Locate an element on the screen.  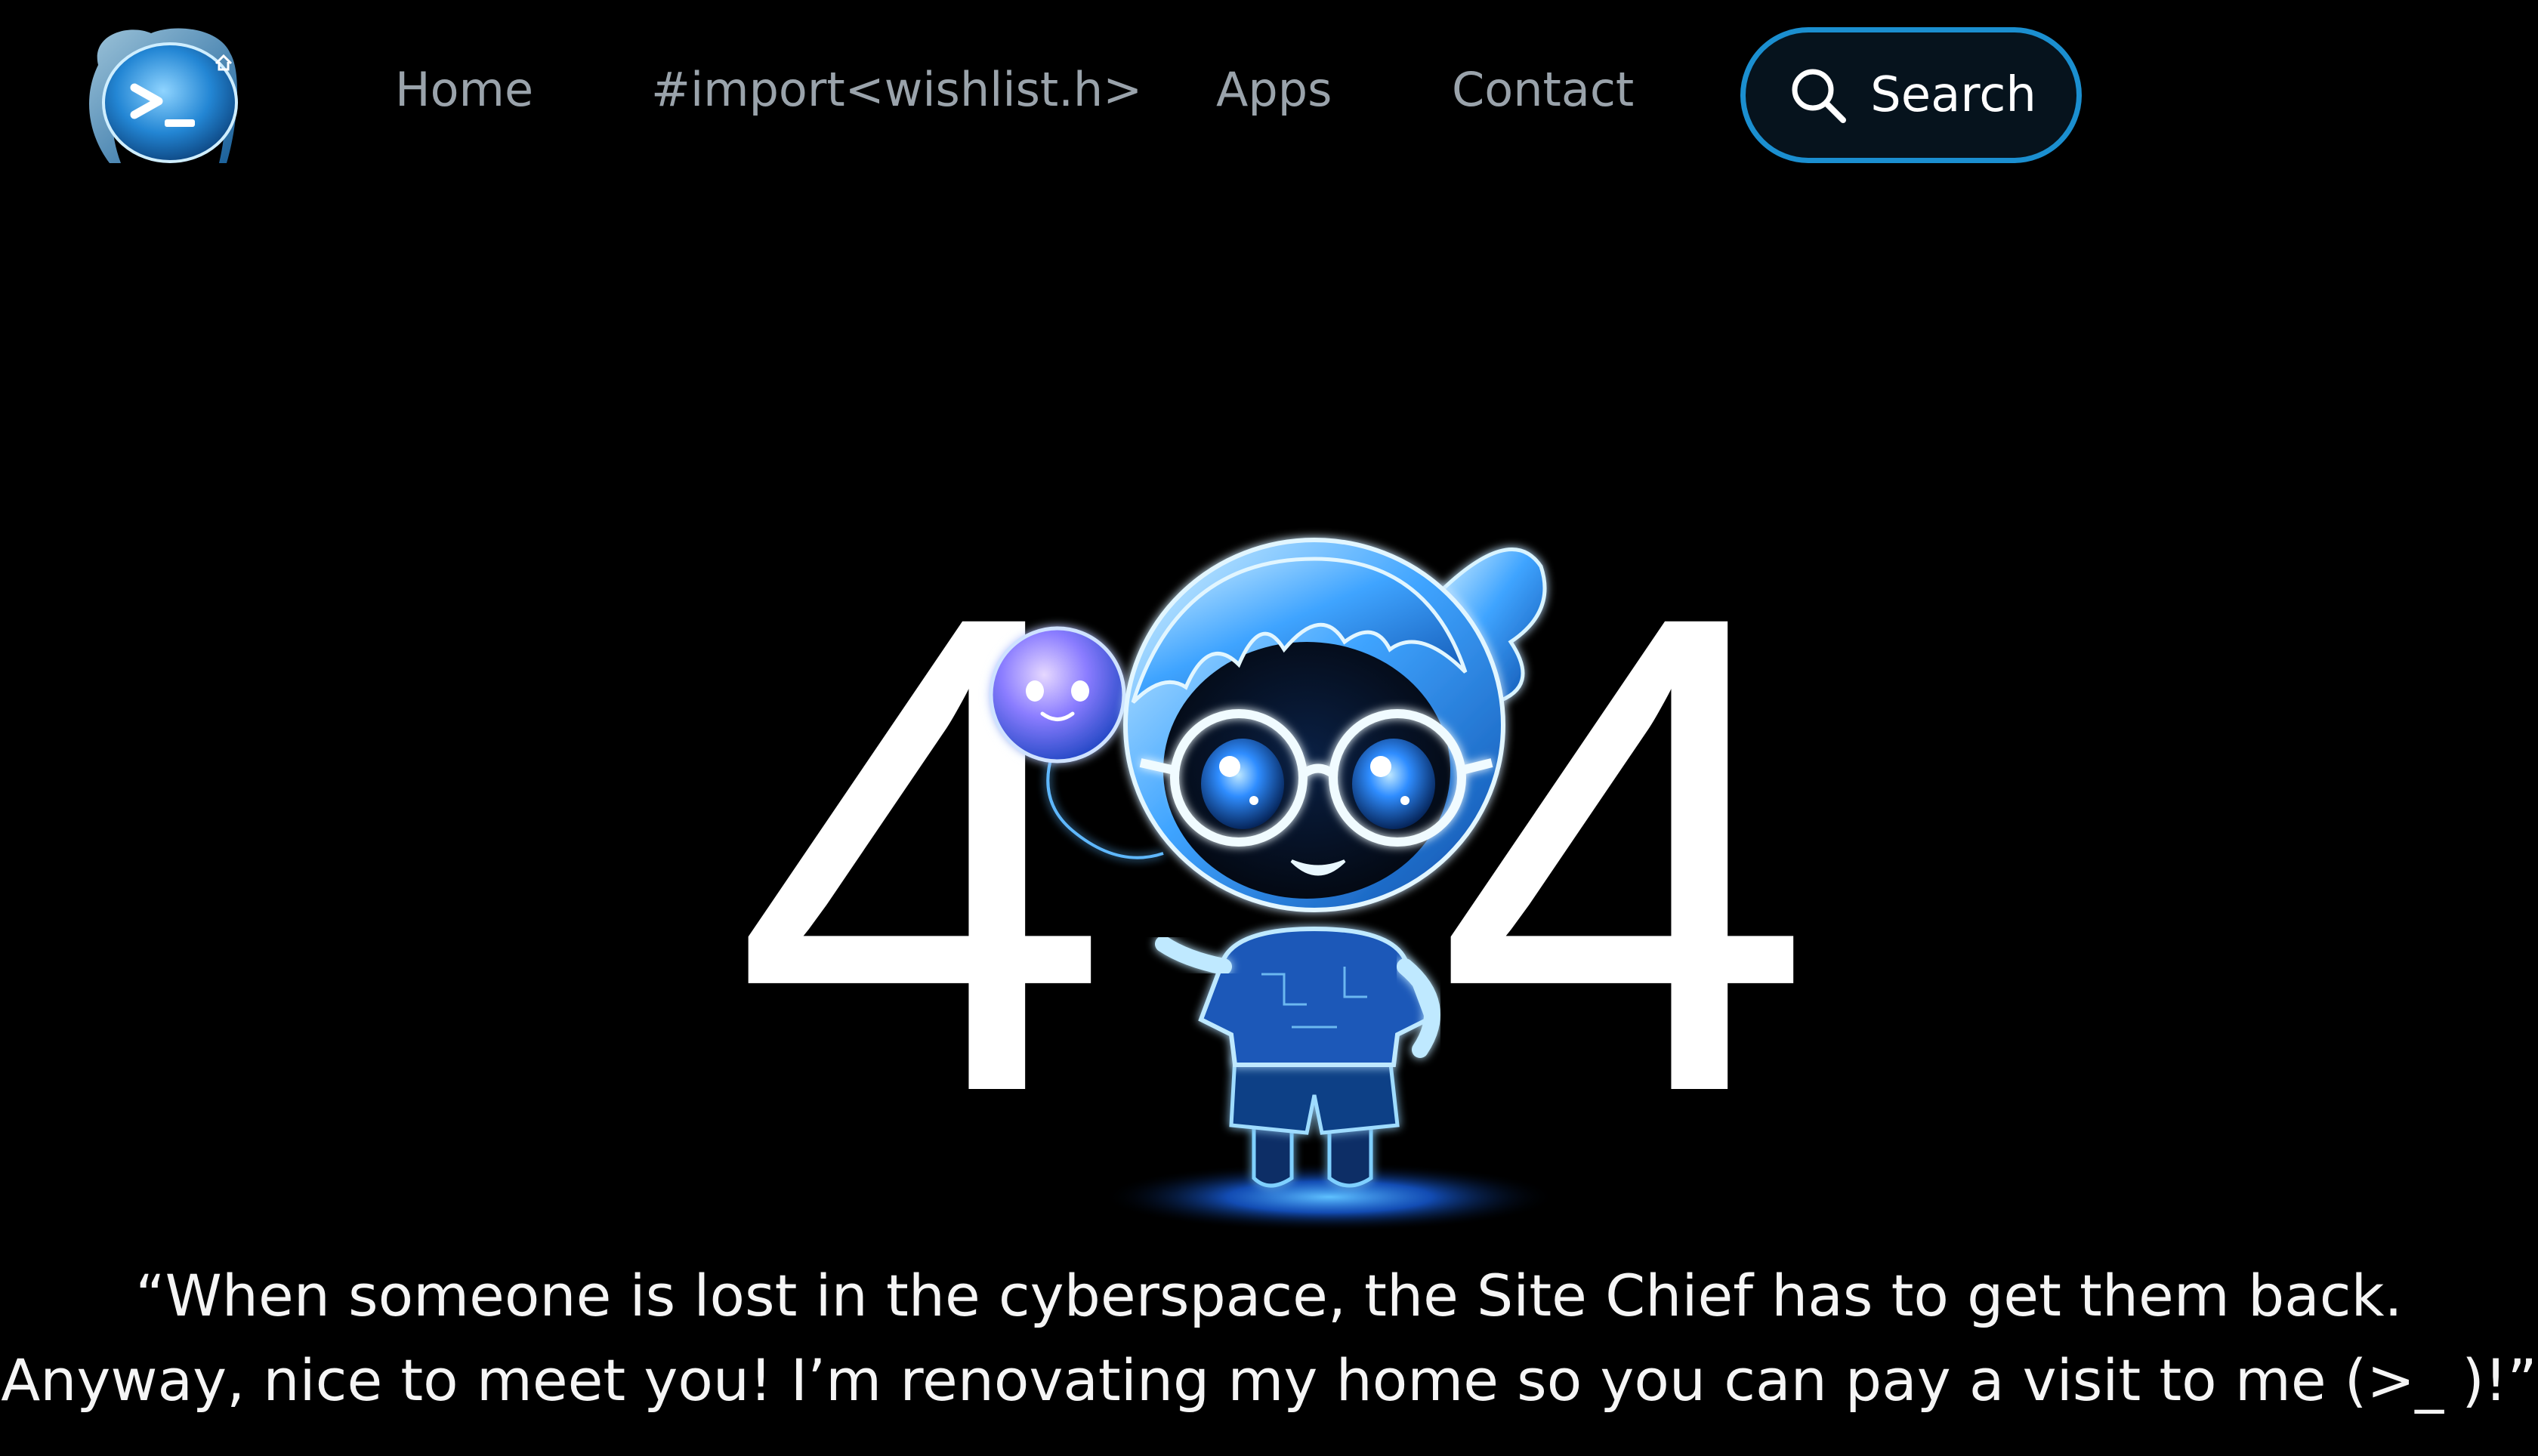
search-button: Search is located at coordinates (1911, 95).